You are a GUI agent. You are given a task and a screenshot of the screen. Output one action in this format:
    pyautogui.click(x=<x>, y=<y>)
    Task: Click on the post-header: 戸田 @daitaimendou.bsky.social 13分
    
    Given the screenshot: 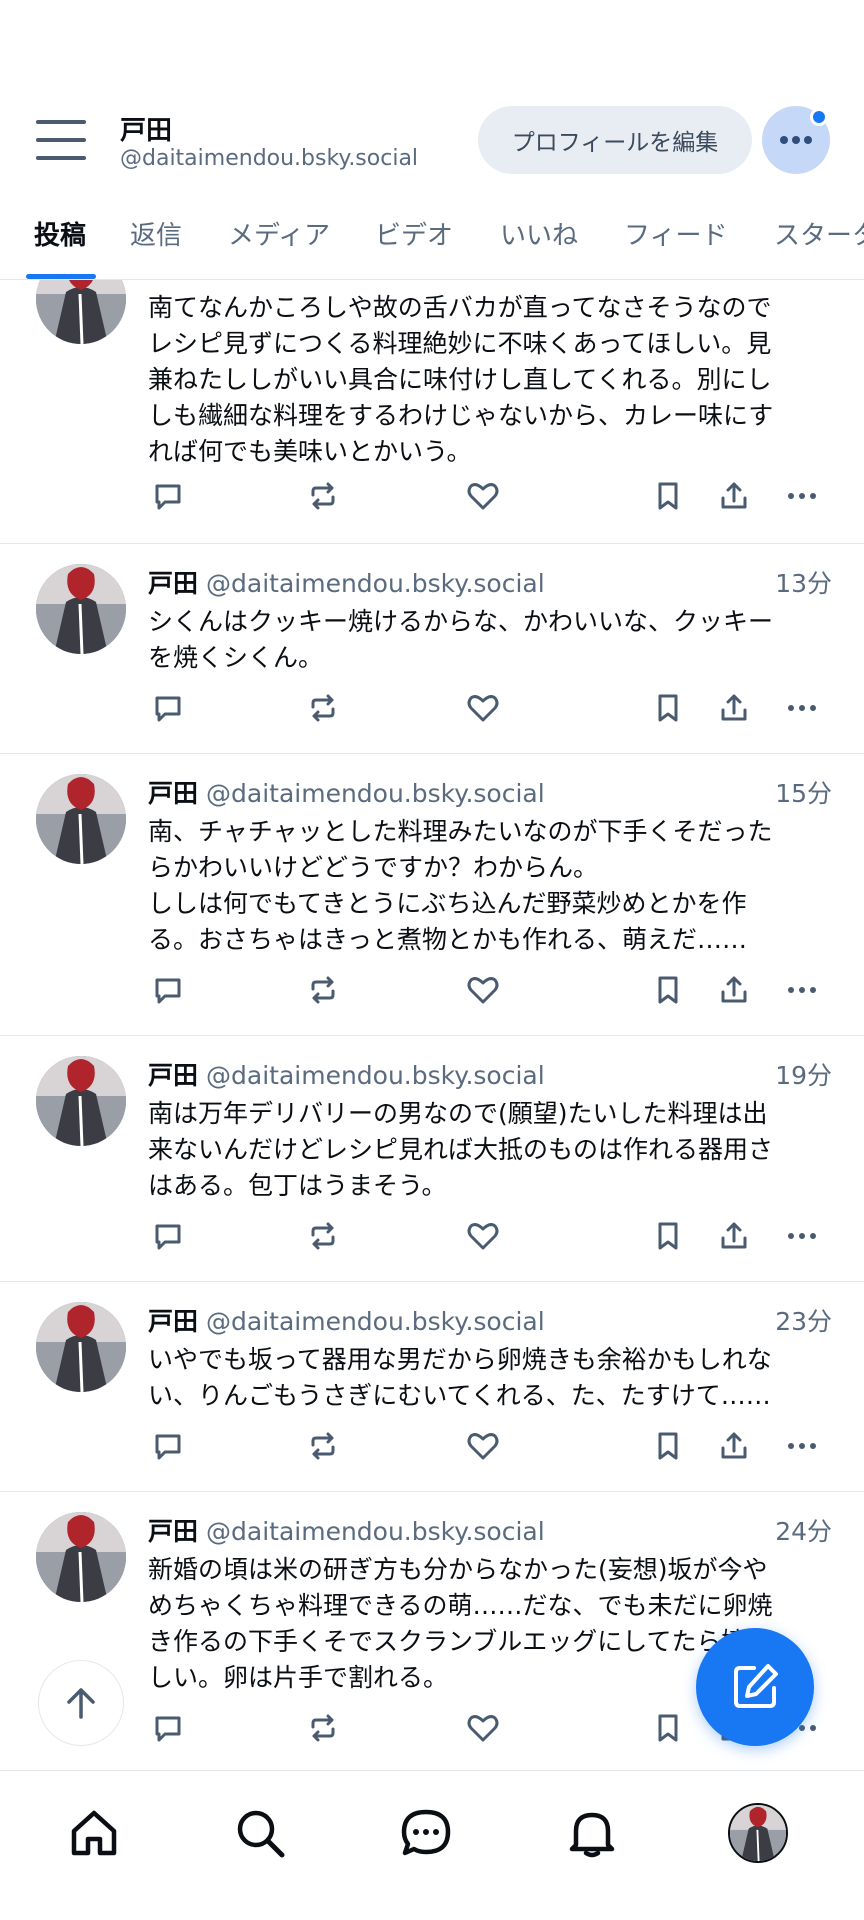 What is the action you would take?
    pyautogui.click(x=490, y=582)
    